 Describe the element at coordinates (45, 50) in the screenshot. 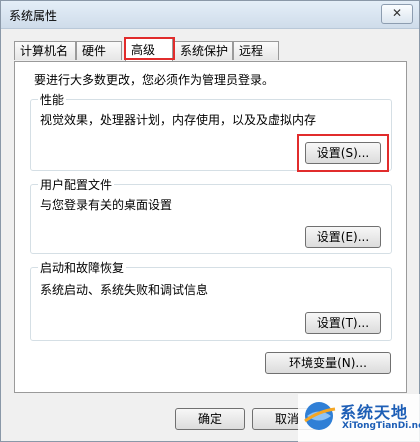

I see `tab-computer-name: 计算机名` at that location.